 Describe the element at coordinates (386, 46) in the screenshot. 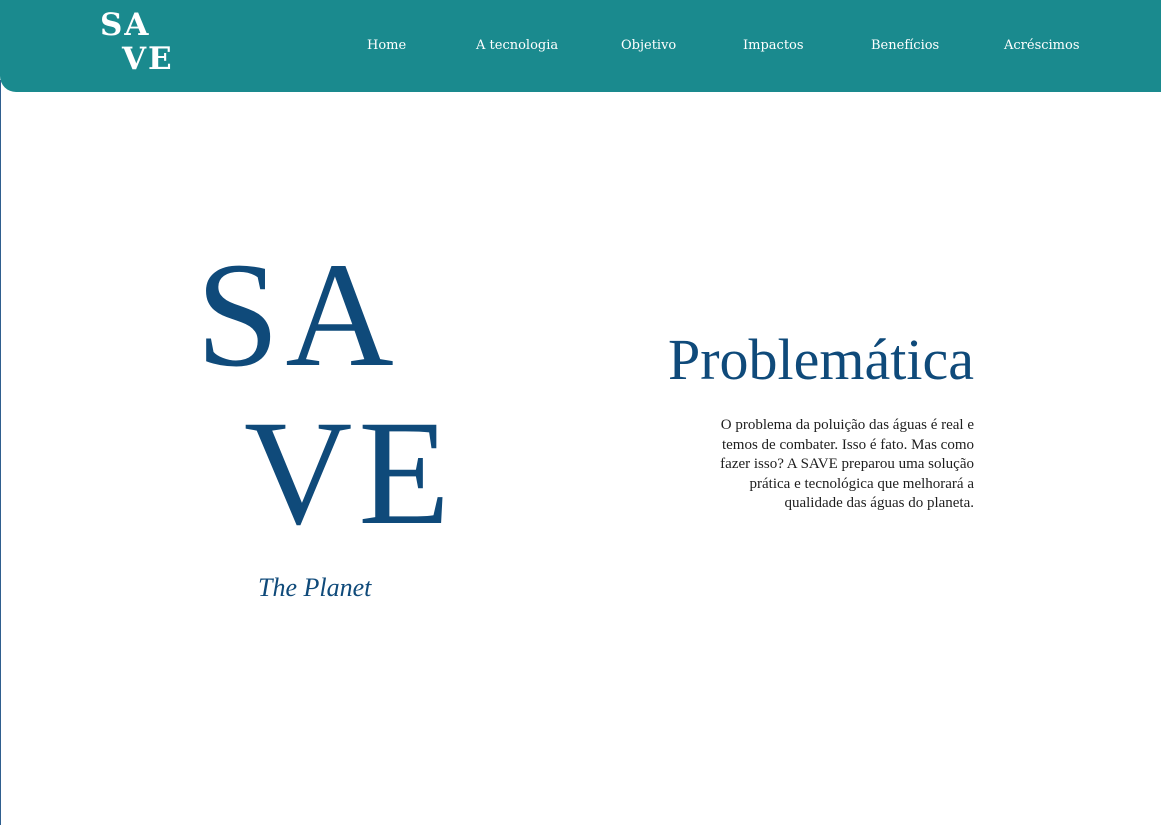

I see `nav-home: Home` at that location.